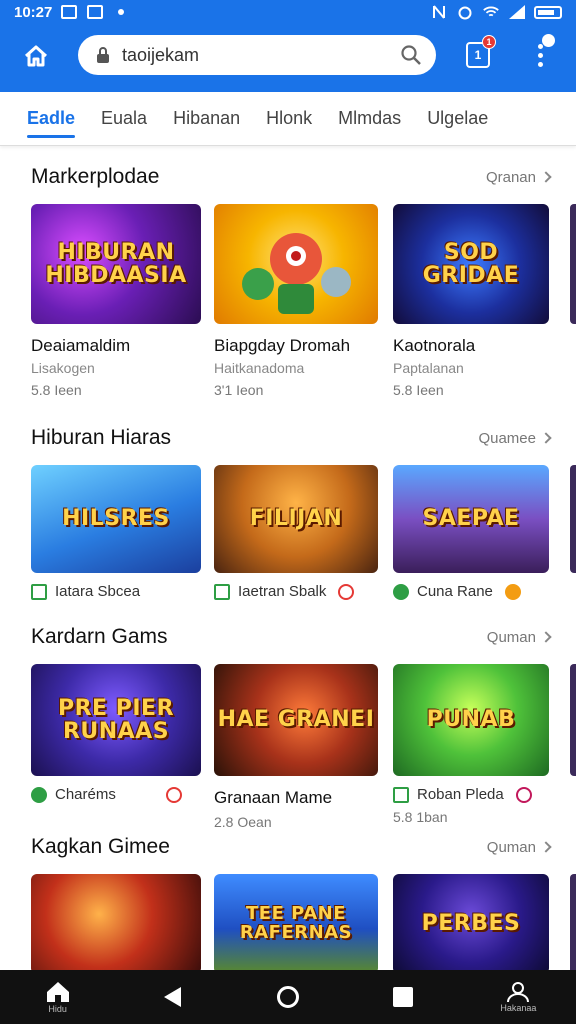 This screenshot has width=576, height=1024. I want to click on thumbnail-title: HAE GRANEI, so click(296, 720).